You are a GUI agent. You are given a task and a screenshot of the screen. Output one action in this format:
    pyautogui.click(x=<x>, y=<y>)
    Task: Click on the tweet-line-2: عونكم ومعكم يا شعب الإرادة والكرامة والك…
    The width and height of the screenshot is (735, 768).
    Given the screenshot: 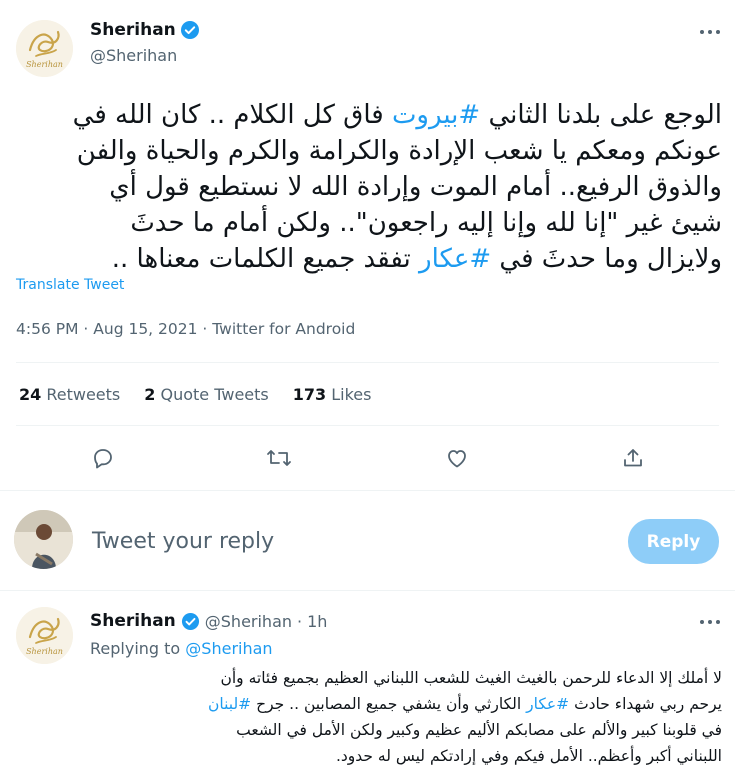 What is the action you would take?
    pyautogui.click(x=399, y=151)
    